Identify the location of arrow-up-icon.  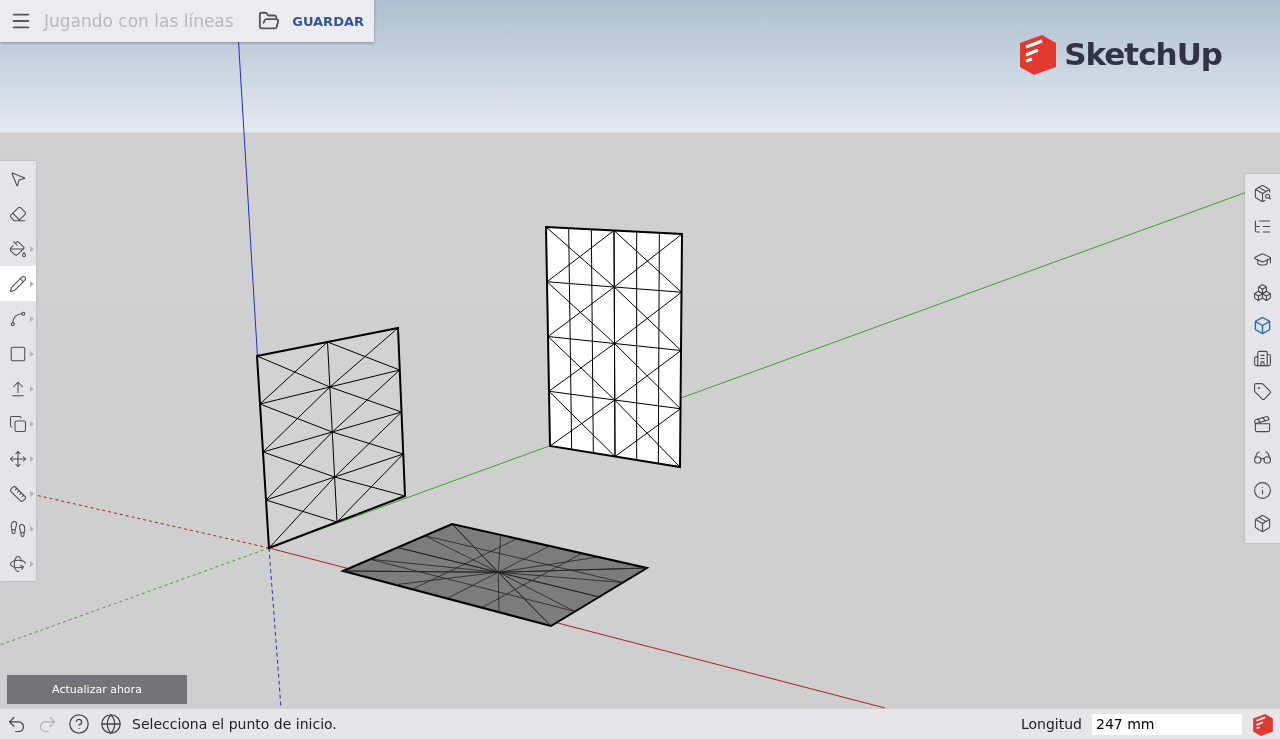
(18, 388).